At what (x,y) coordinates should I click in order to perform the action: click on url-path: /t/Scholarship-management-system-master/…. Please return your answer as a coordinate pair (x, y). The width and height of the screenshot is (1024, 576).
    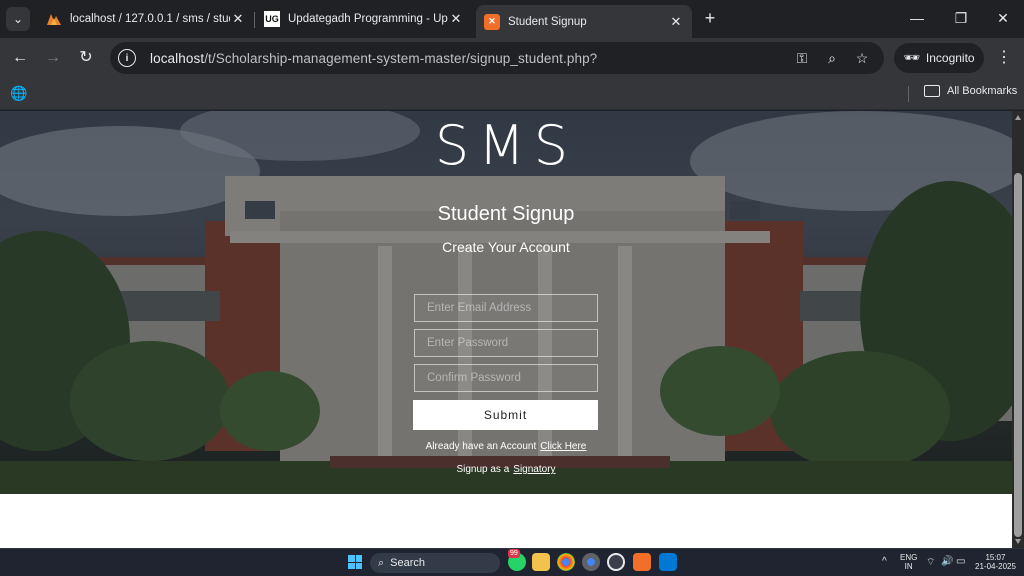
    Looking at the image, I should click on (401, 58).